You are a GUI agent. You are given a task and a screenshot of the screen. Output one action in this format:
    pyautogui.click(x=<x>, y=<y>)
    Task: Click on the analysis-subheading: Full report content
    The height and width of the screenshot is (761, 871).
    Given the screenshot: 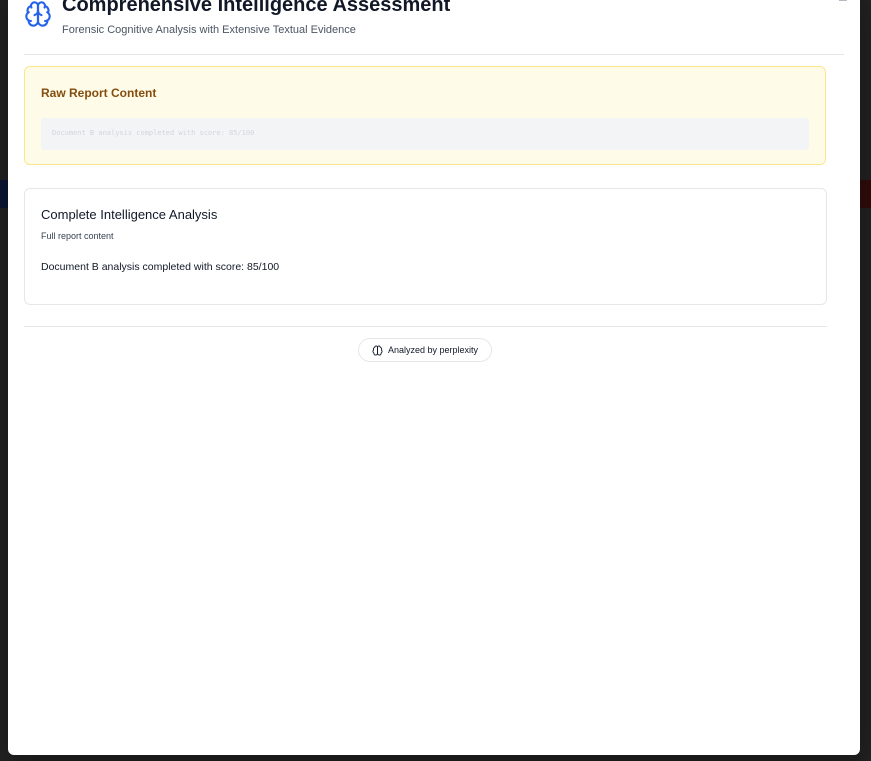 What is the action you would take?
    pyautogui.click(x=77, y=236)
    